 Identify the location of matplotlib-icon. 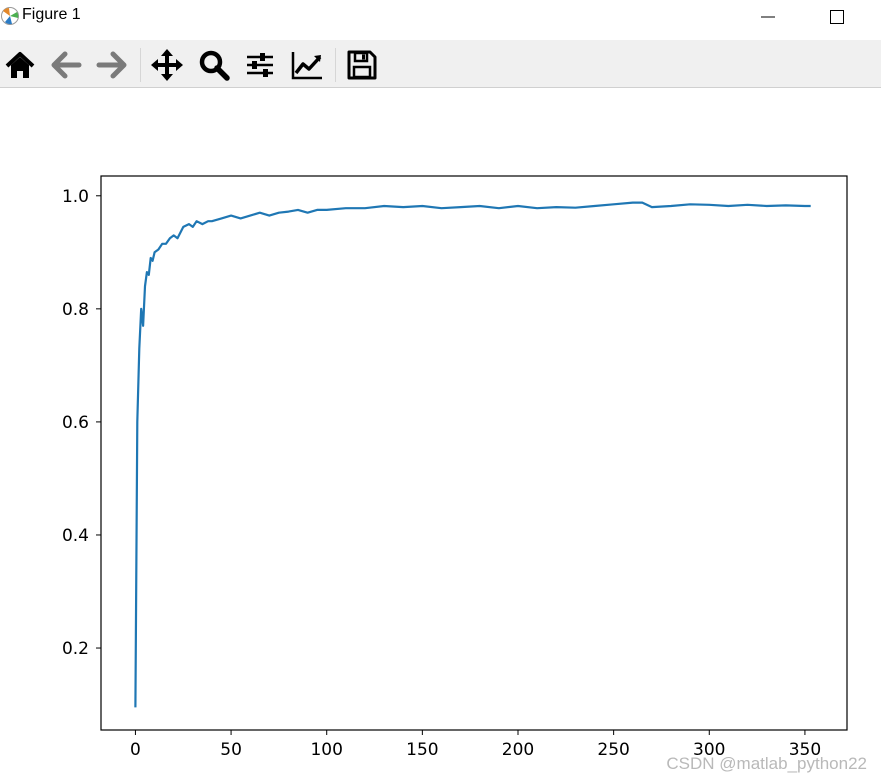
(10, 16).